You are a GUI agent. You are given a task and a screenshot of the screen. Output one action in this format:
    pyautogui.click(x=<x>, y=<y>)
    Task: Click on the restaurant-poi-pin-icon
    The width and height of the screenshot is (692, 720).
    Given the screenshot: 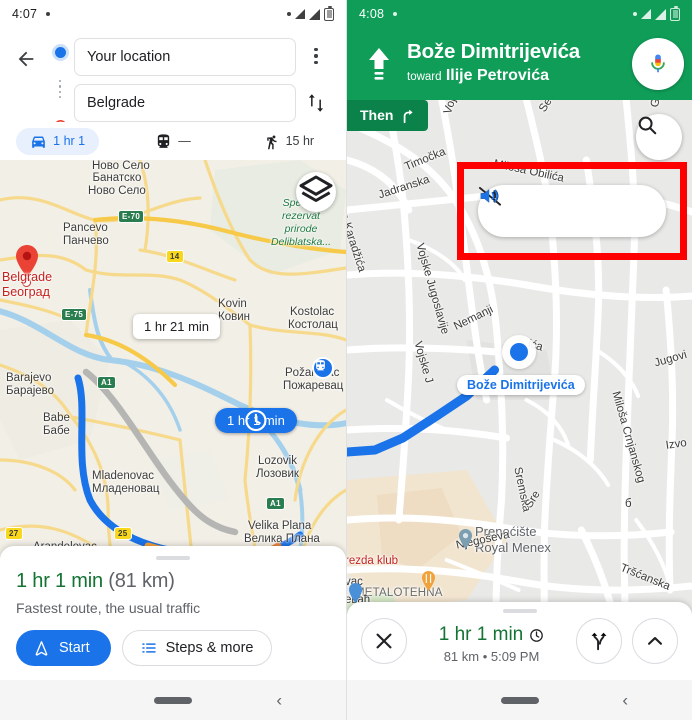 What is the action you would take?
    pyautogui.click(x=428, y=581)
    